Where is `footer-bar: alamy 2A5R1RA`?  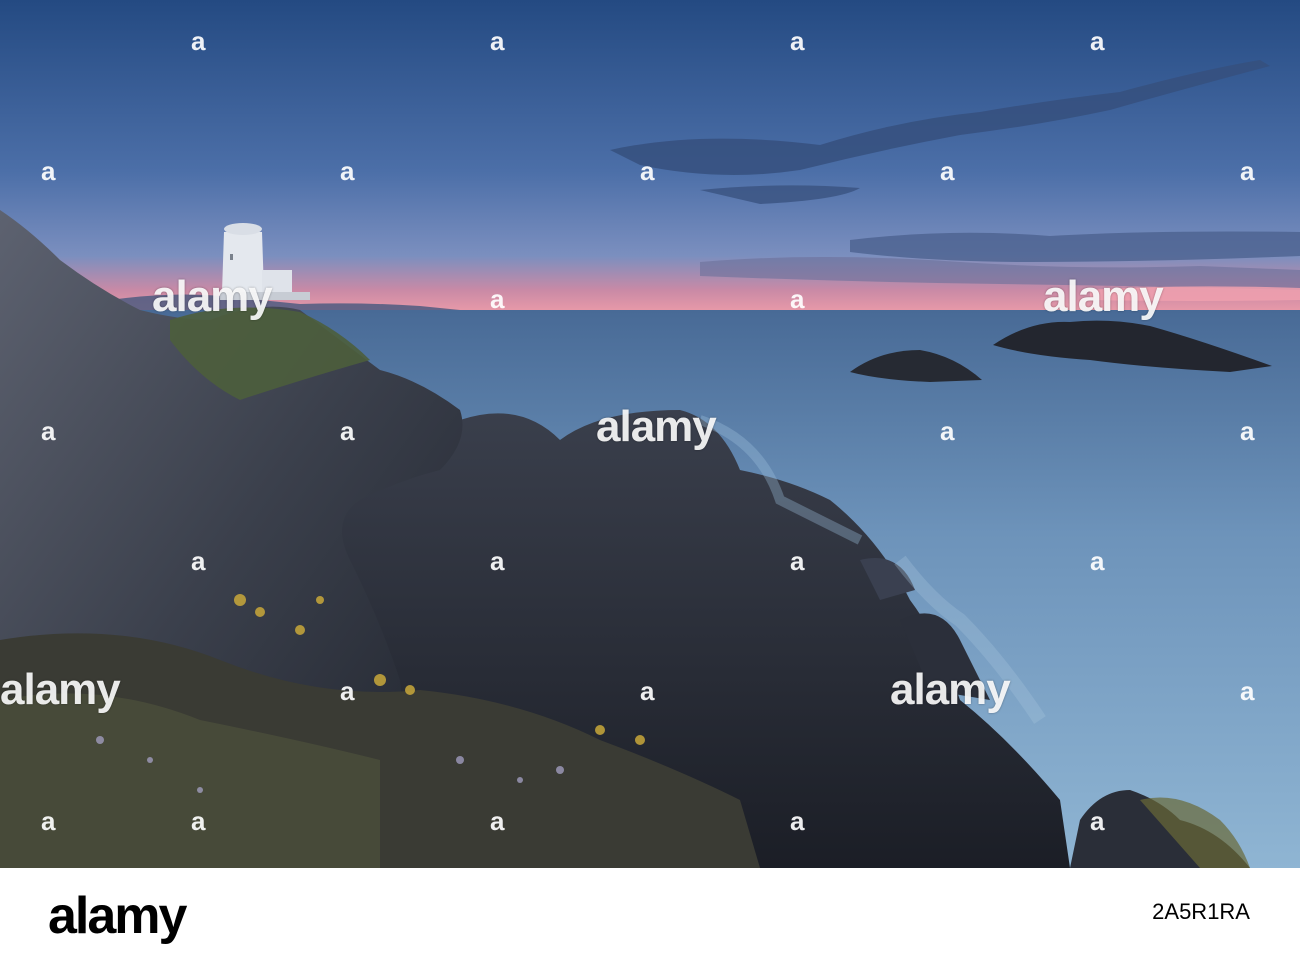 footer-bar: alamy 2A5R1RA is located at coordinates (650, 912).